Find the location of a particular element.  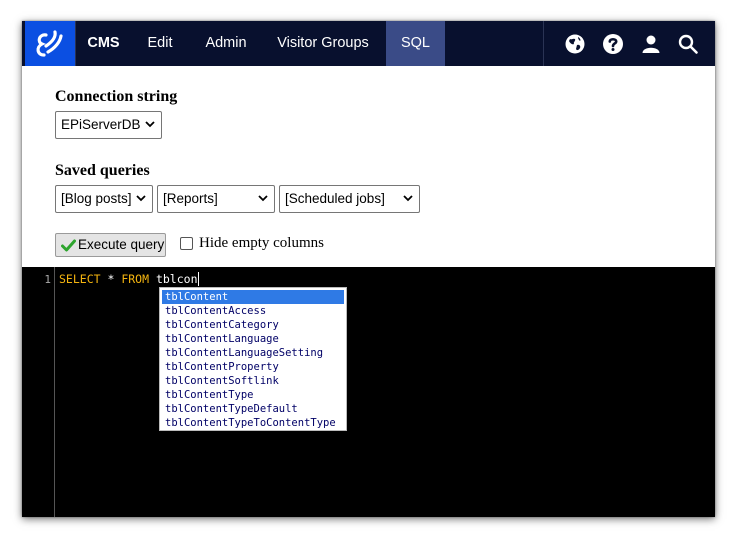

saved-query-scheduled-jobs-select: [Scheduled jobs] is located at coordinates (349, 199).